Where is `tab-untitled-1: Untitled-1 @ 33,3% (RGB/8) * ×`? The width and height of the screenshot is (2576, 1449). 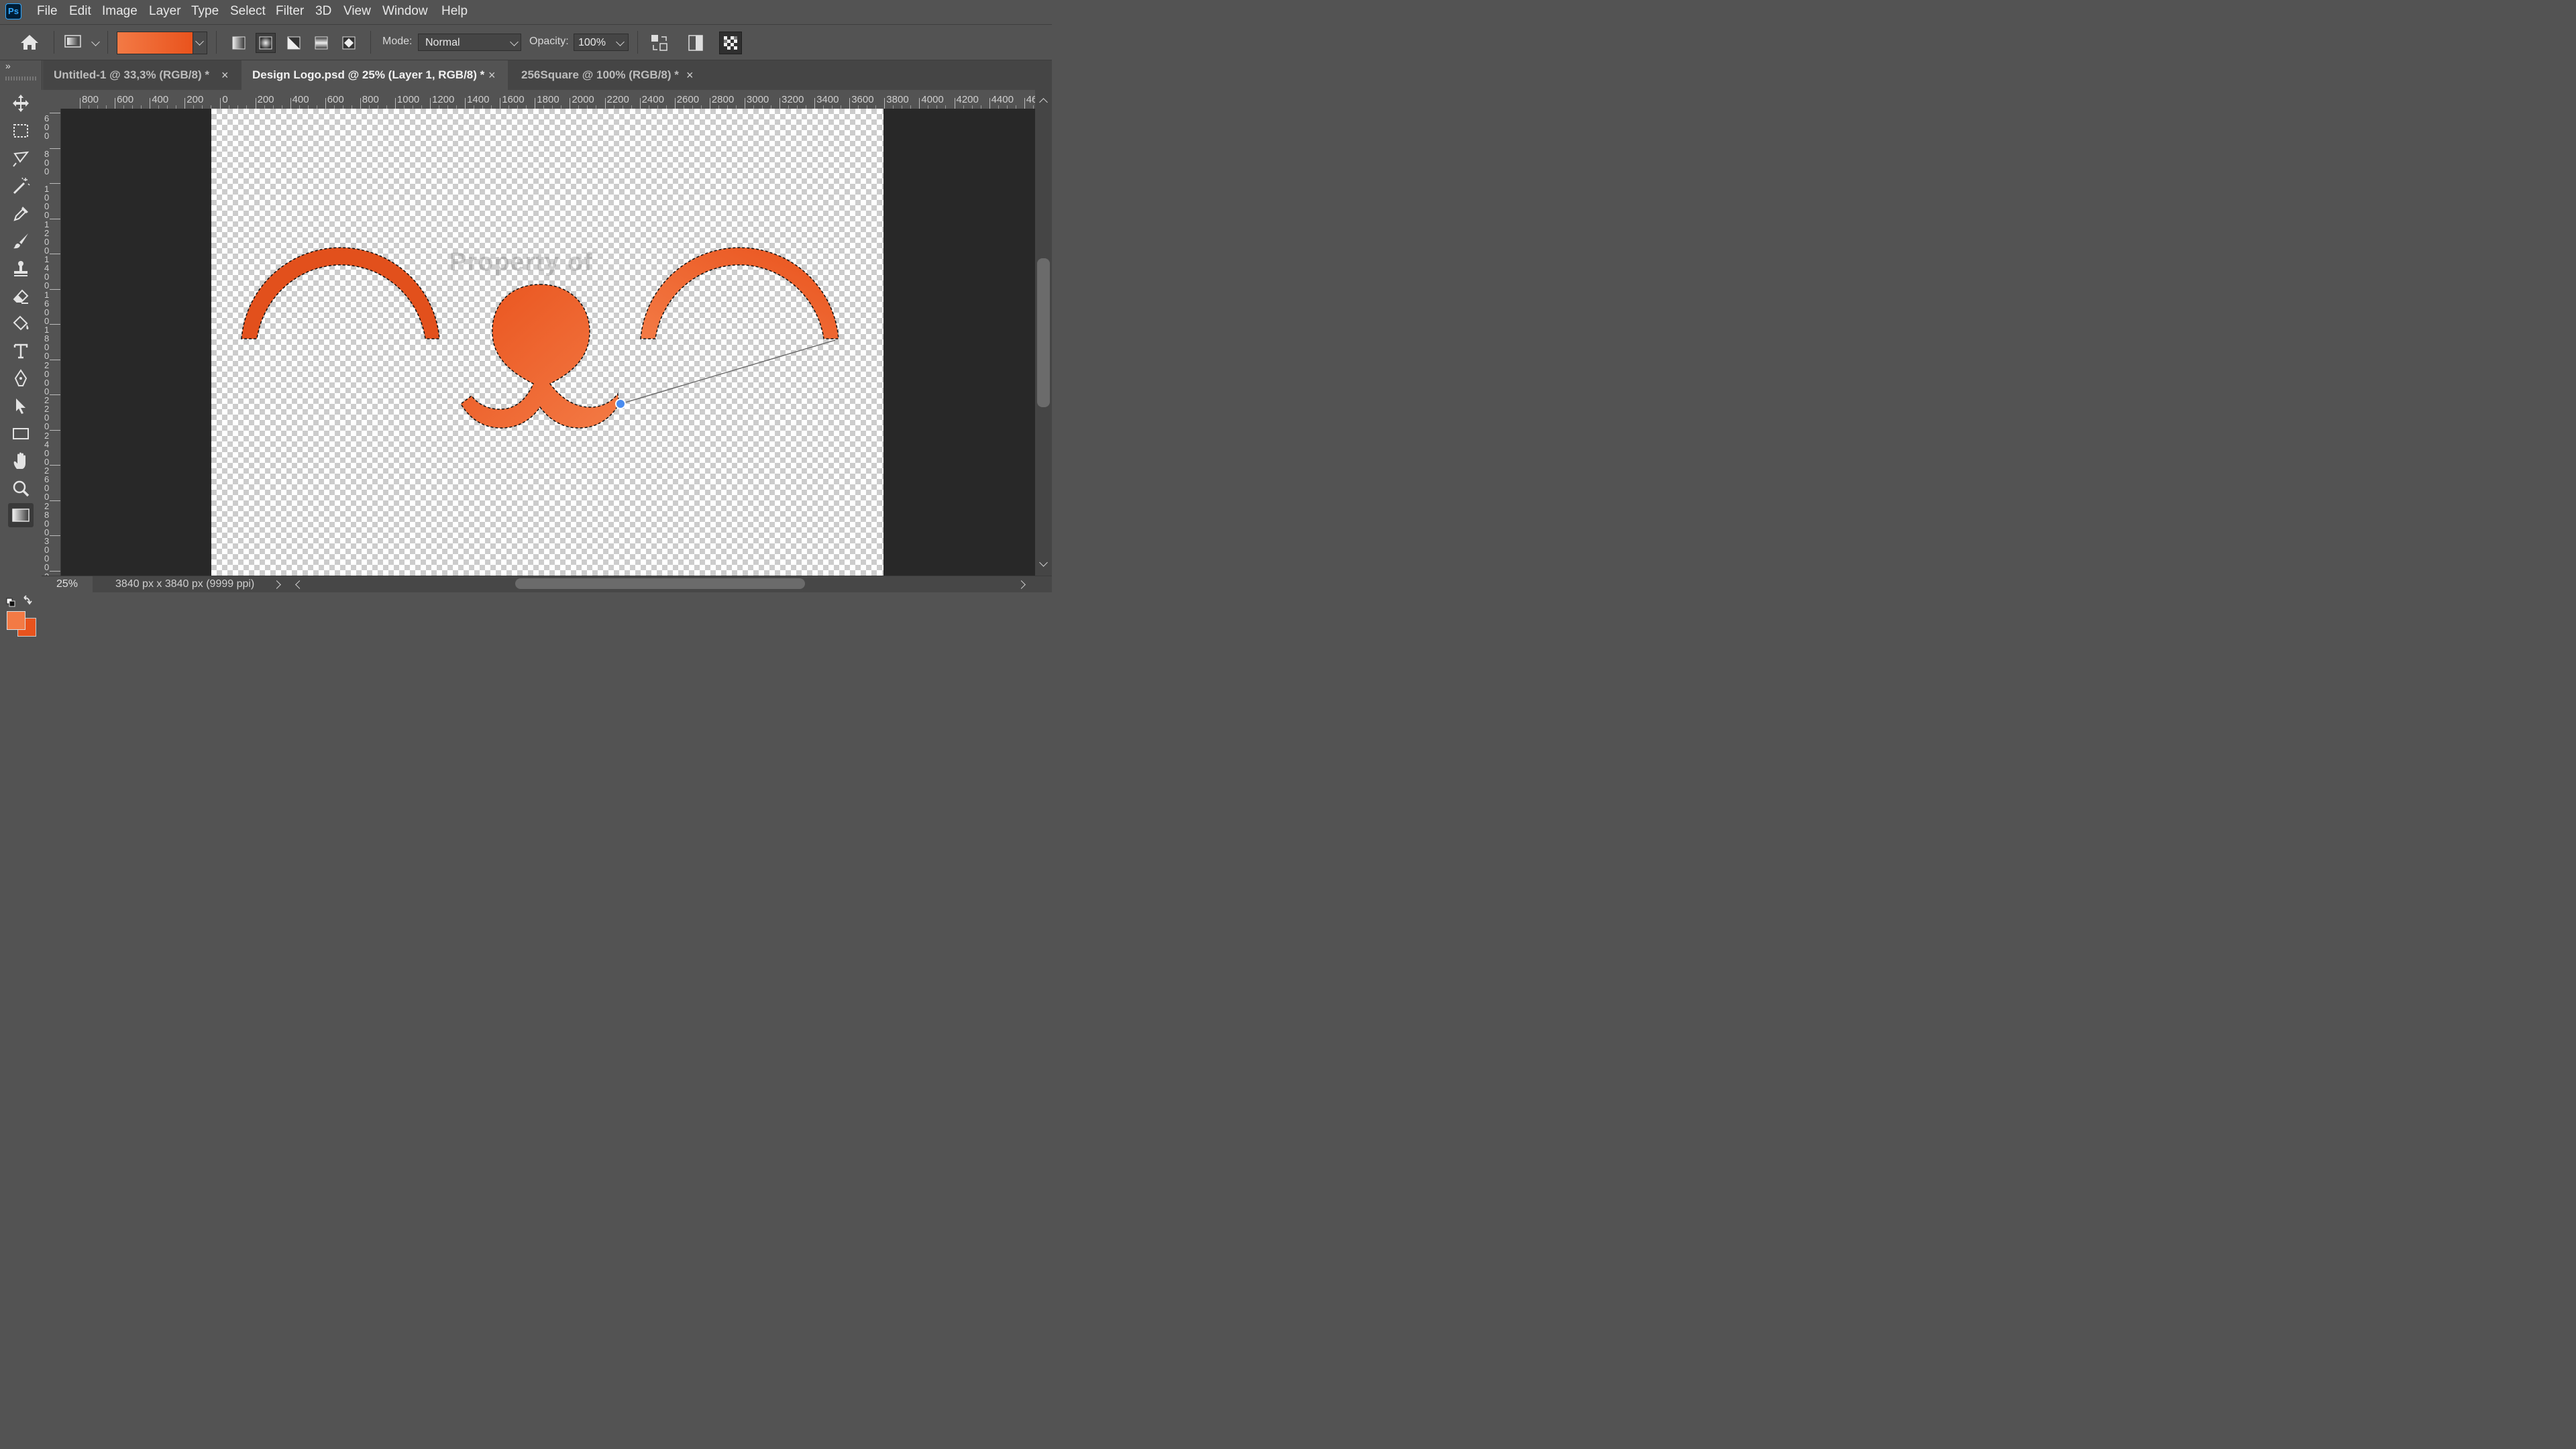 tab-untitled-1: Untitled-1 @ 33,3% (RGB/8) * × is located at coordinates (142, 75).